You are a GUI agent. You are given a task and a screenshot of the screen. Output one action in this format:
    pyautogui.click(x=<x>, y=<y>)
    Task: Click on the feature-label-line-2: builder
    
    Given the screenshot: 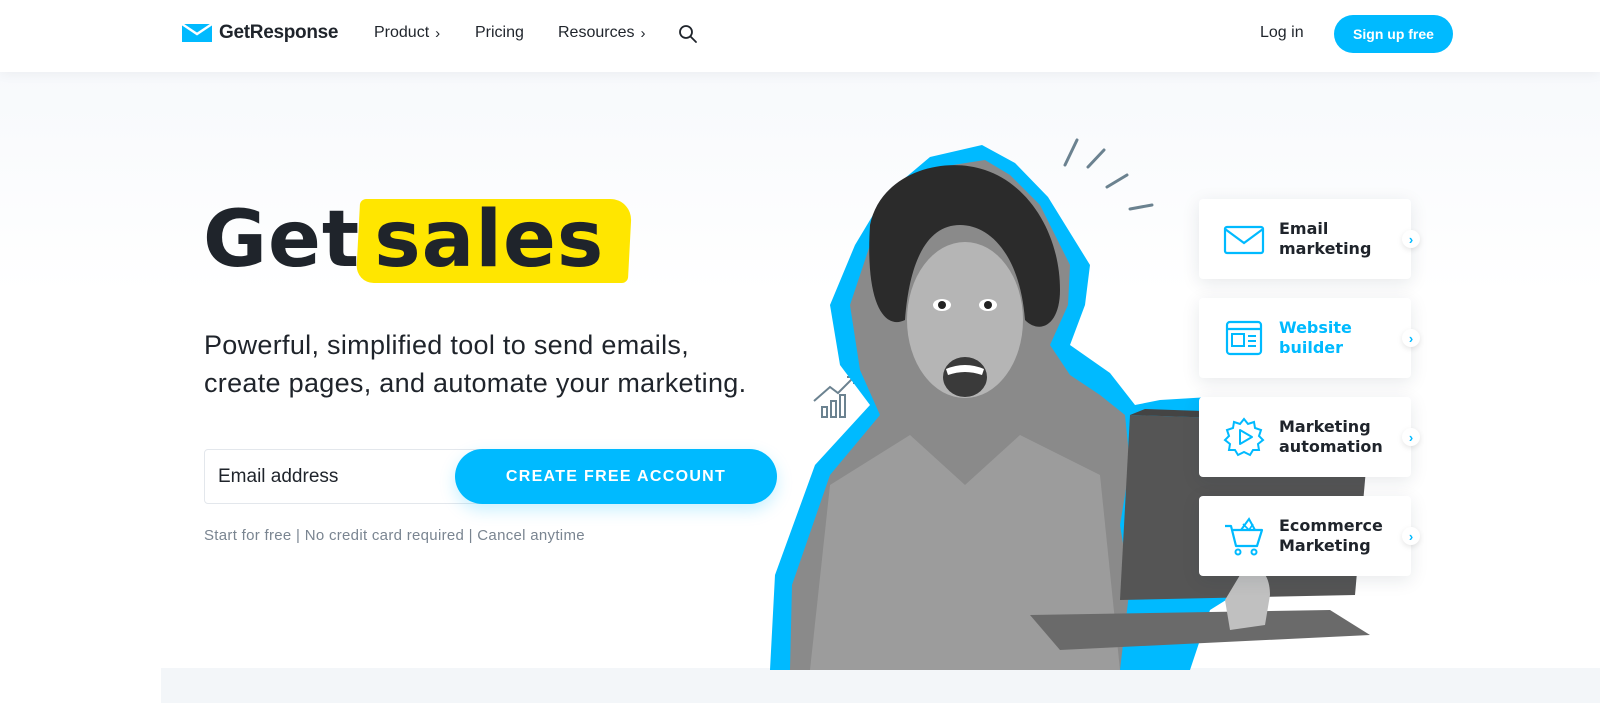 What is the action you would take?
    pyautogui.click(x=1311, y=347)
    